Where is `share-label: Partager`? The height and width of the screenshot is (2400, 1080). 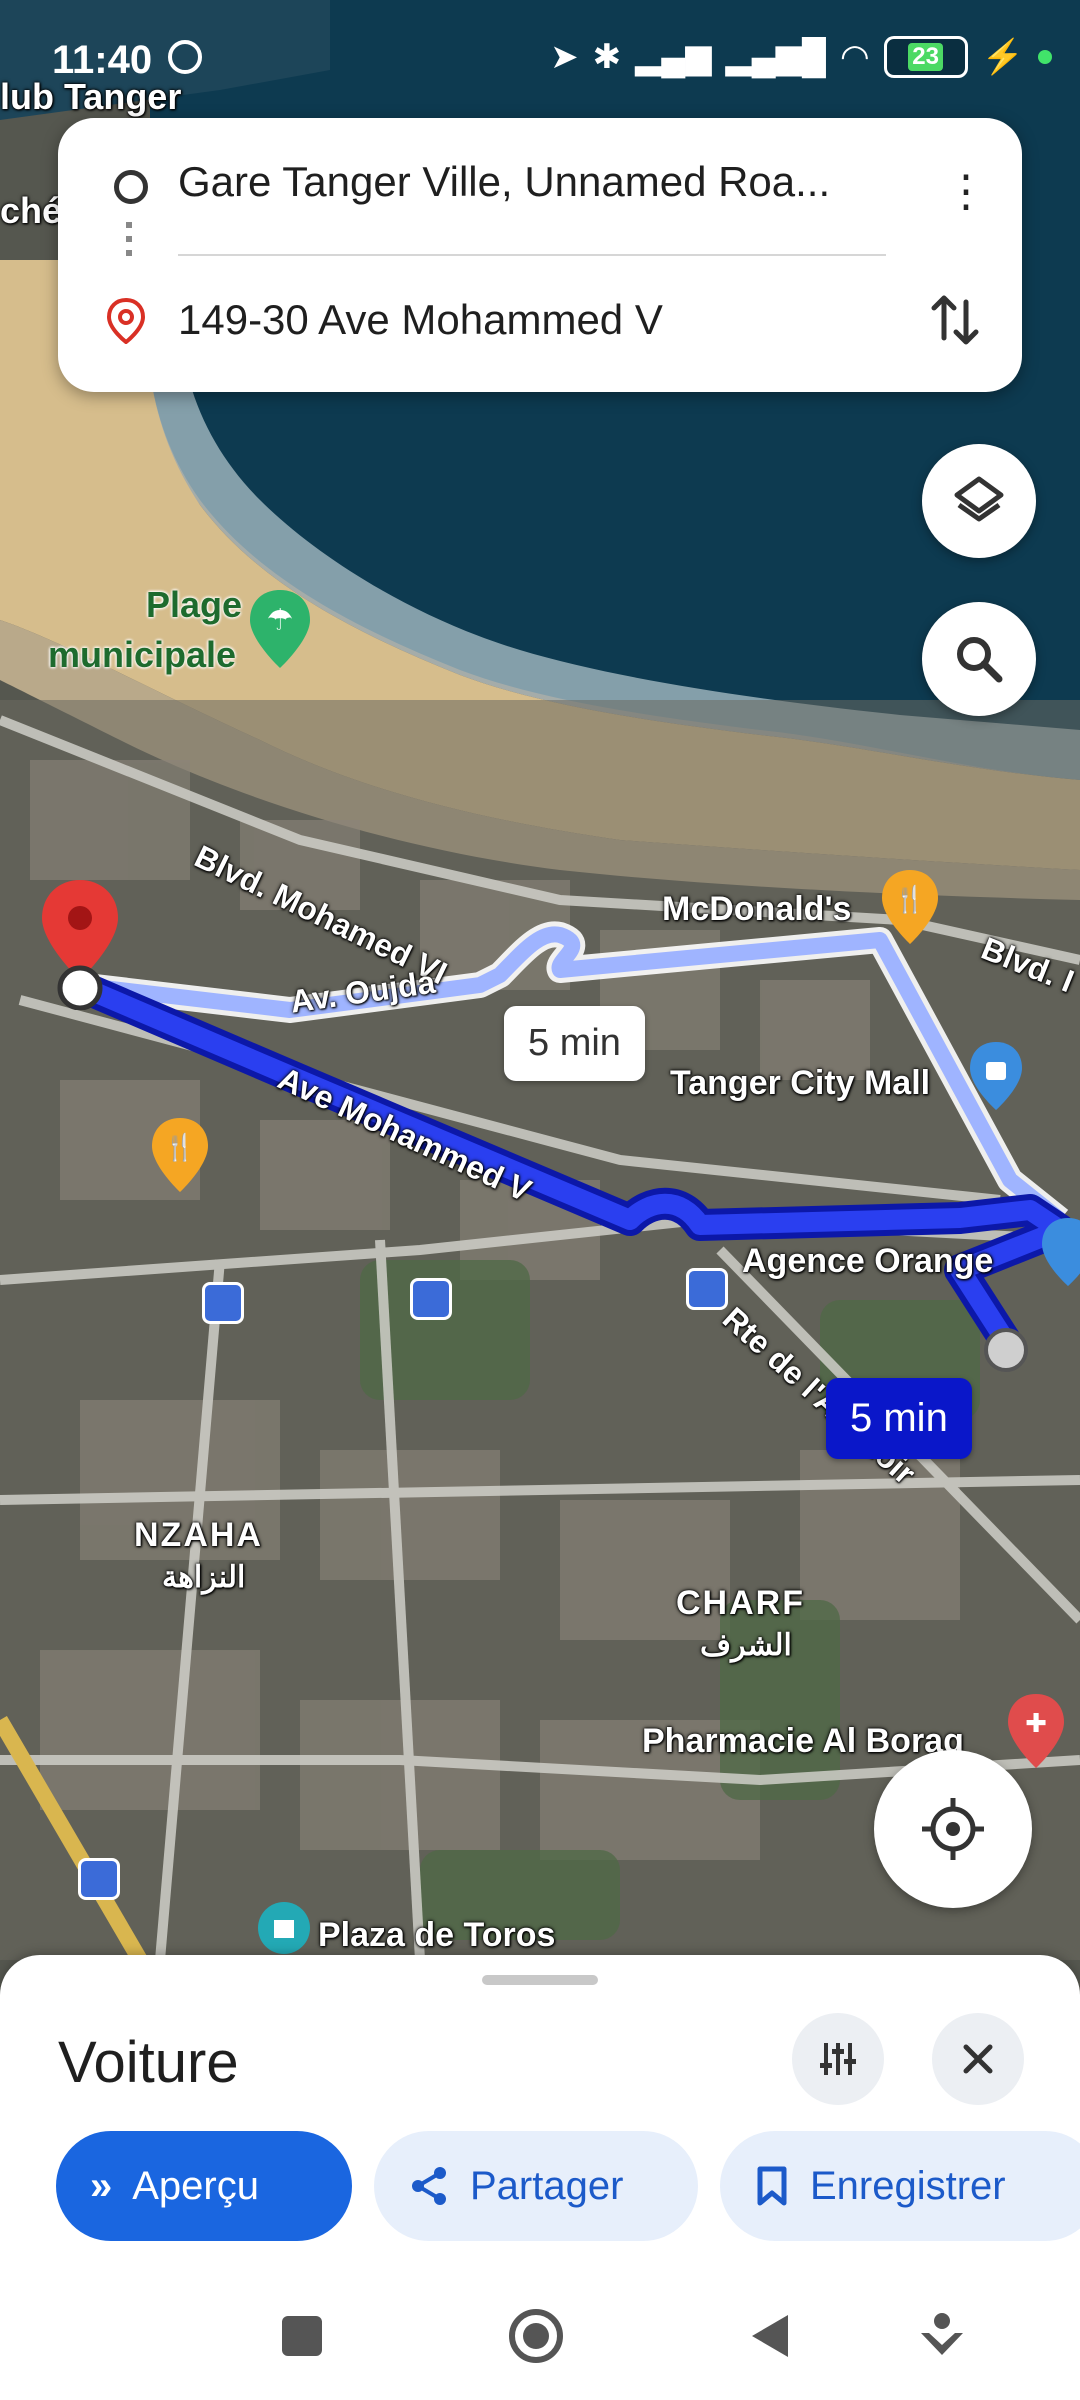 share-label: Partager is located at coordinates (547, 2185).